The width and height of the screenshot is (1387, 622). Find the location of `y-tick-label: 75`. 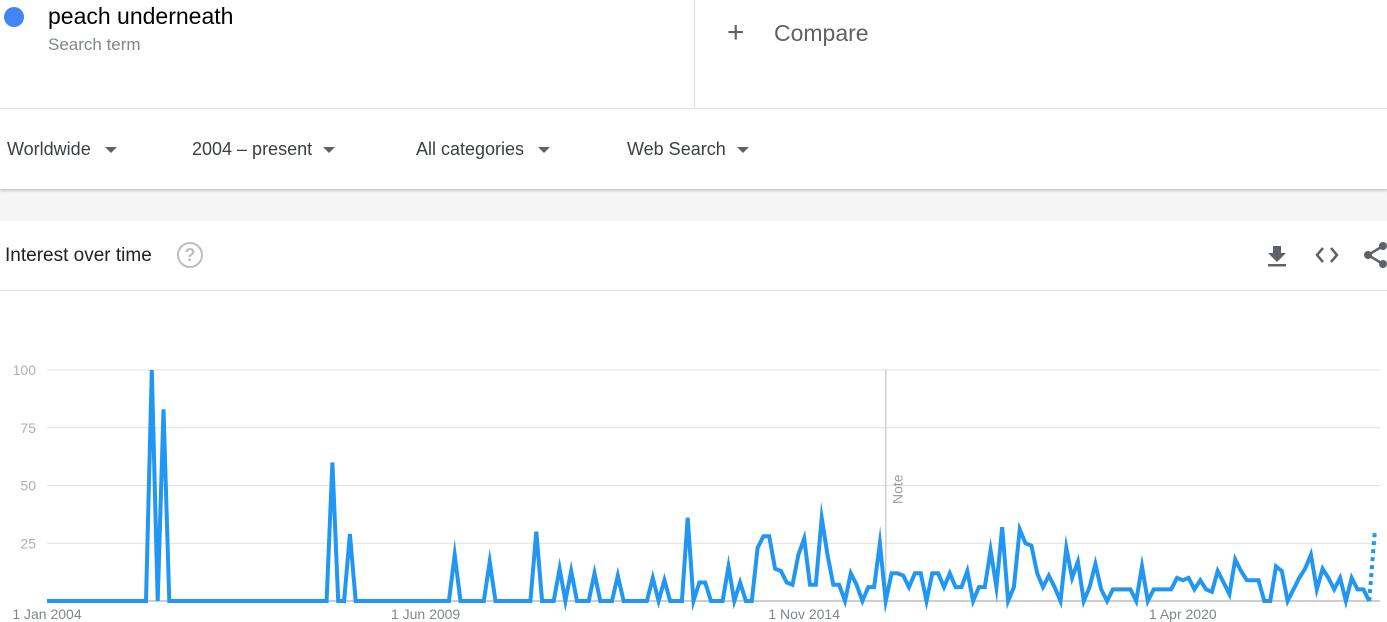

y-tick-label: 75 is located at coordinates (28, 428).